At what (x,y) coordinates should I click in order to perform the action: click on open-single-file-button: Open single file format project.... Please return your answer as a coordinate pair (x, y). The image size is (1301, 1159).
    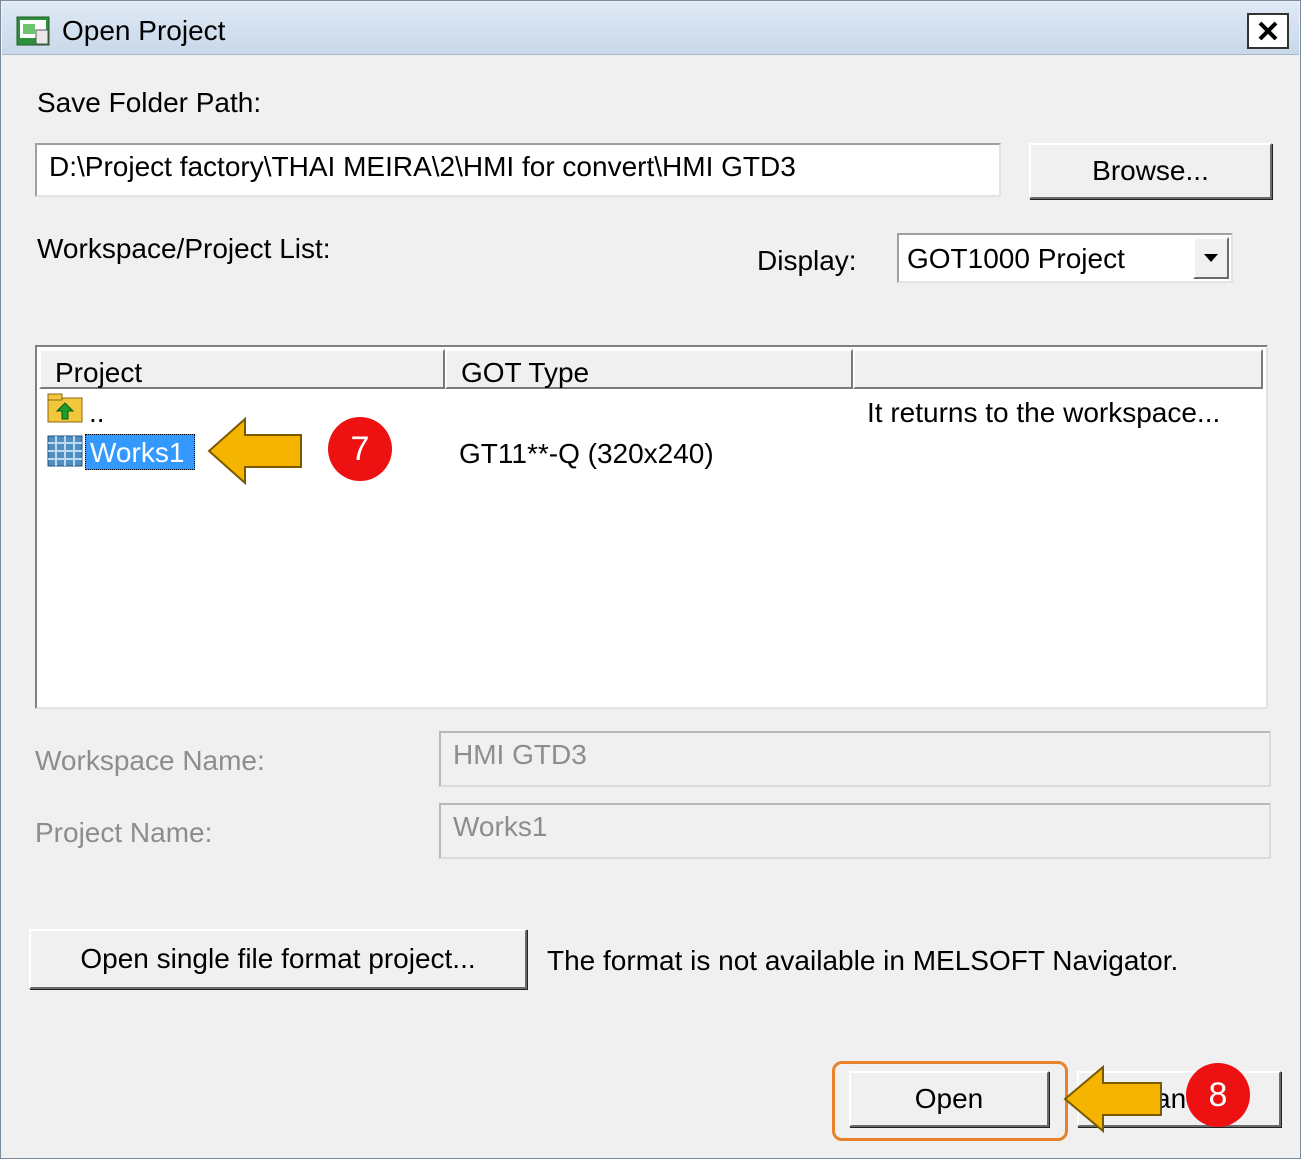
    Looking at the image, I should click on (278, 959).